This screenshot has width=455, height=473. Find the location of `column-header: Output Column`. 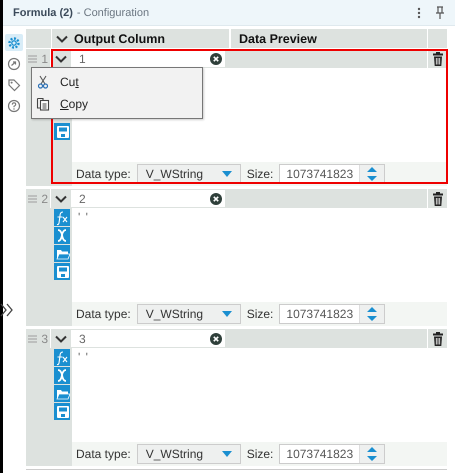

column-header: Output Column is located at coordinates (151, 38).